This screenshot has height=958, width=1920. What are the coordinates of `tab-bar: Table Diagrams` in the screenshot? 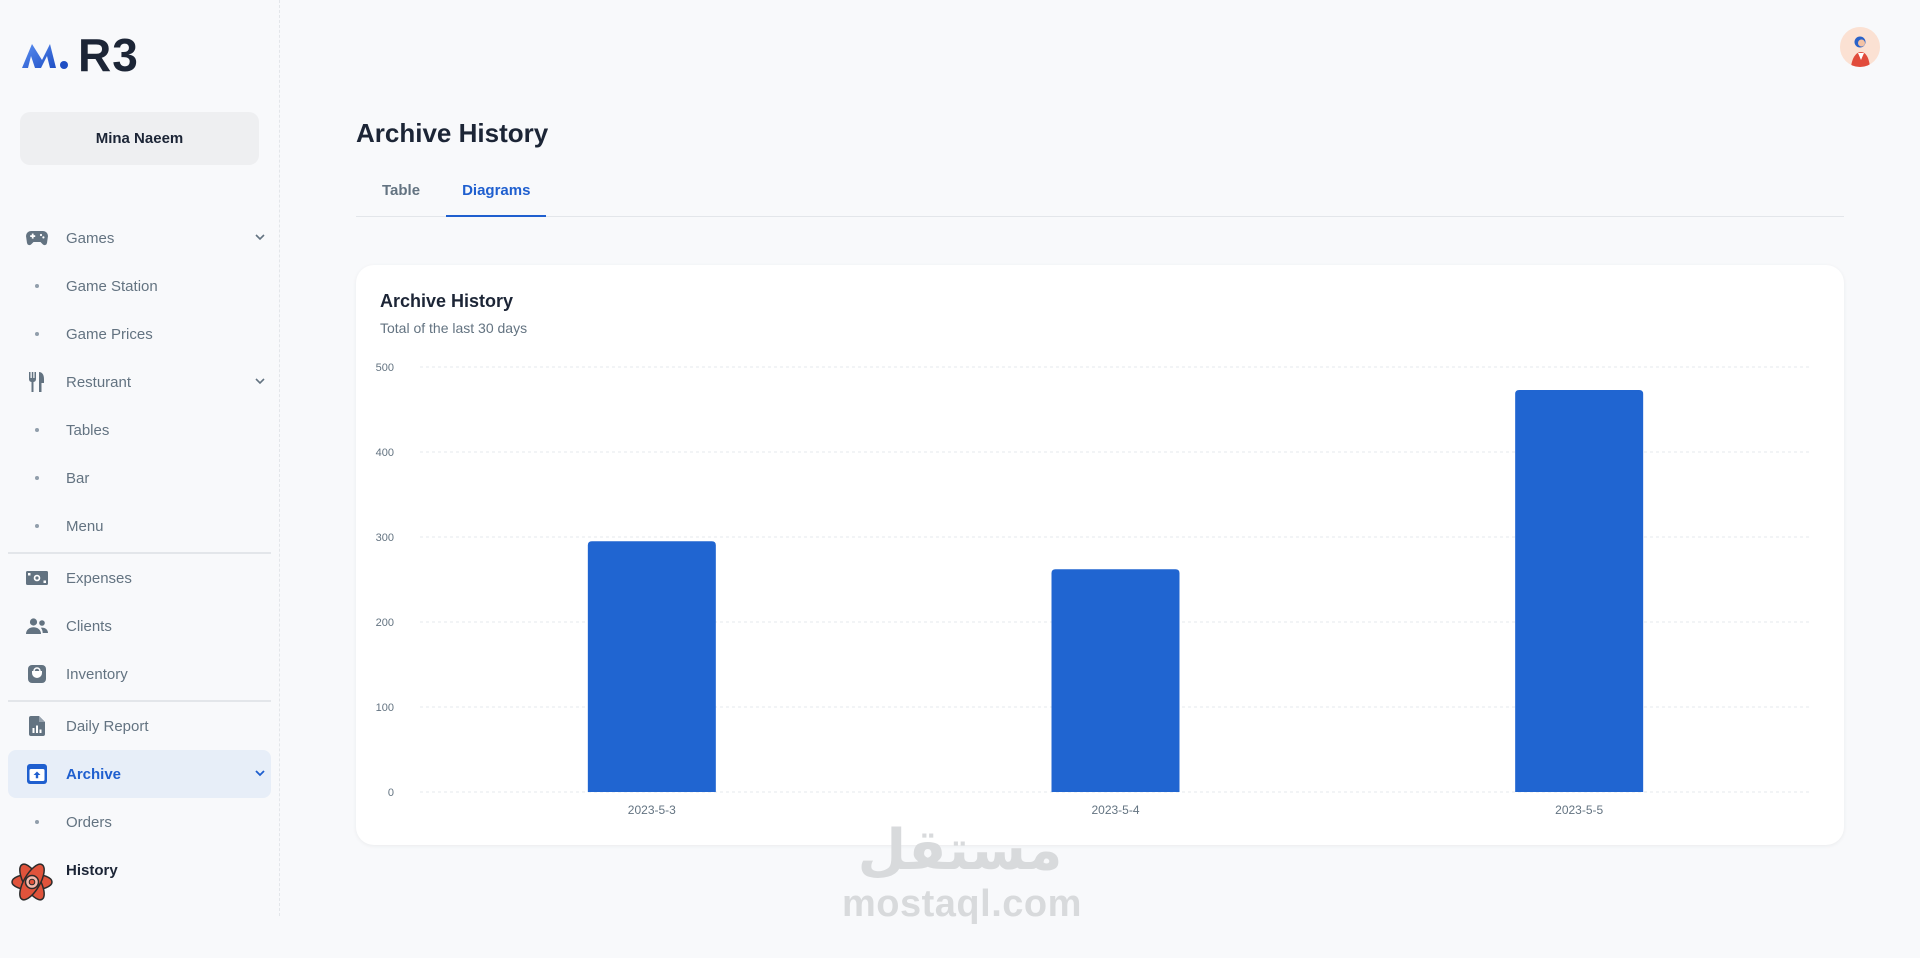 It's located at (1100, 196).